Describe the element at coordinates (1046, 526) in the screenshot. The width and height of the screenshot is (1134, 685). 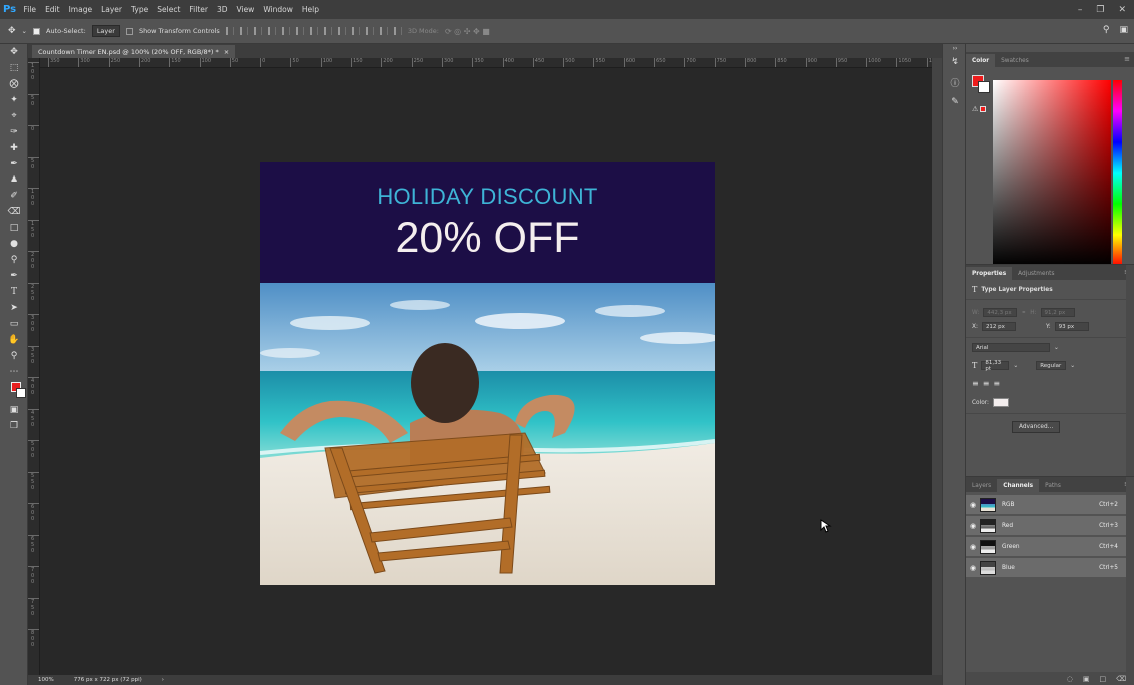
I see `channel-row-red: ◉ Red Ctrl+3` at that location.